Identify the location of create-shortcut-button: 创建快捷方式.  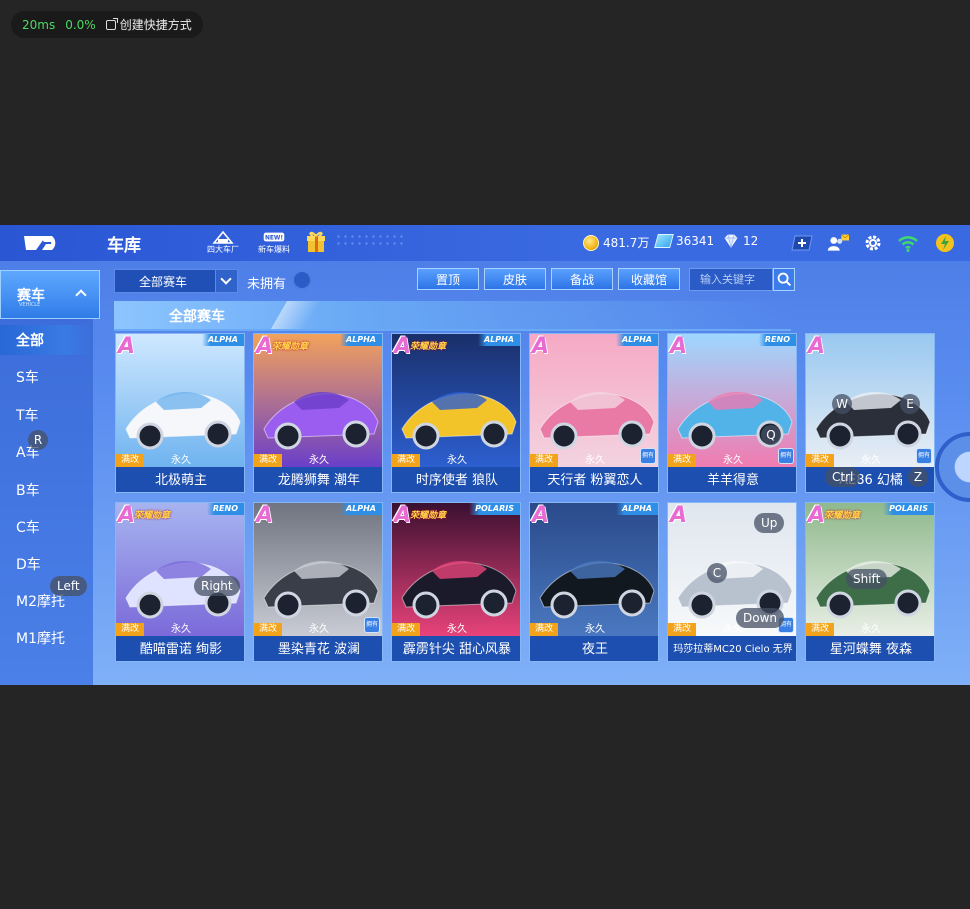
(148, 24).